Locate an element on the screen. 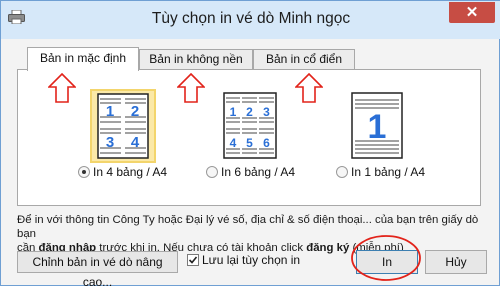 The image size is (500, 292). radio-layout-6: In 6 bảng / A4 is located at coordinates (250, 172).